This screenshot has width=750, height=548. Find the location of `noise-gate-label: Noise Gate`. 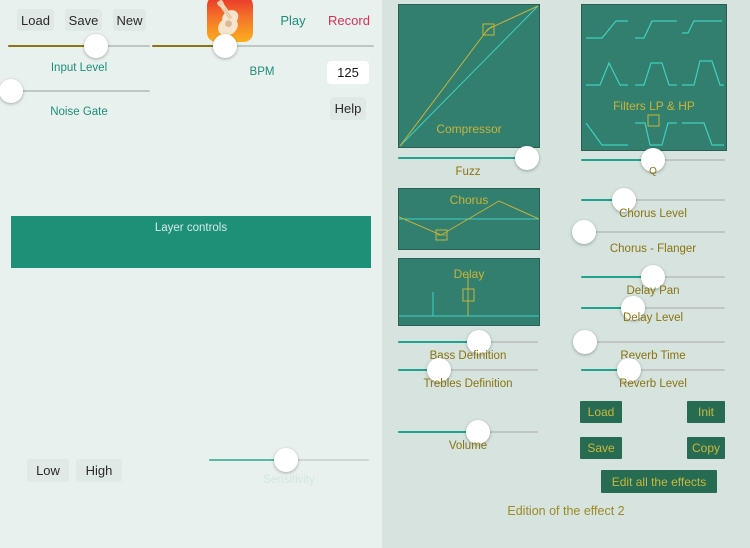

noise-gate-label: Noise Gate is located at coordinates (79, 112).